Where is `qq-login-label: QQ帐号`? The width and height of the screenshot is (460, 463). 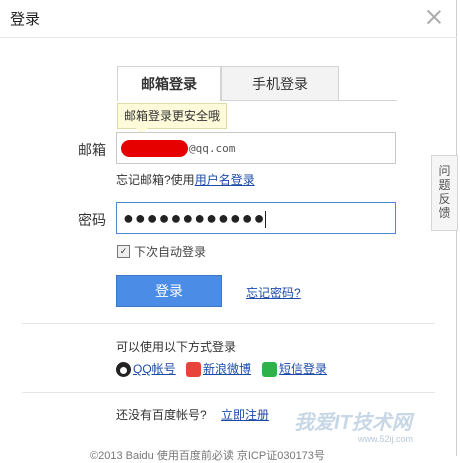
qq-login-label: QQ帐号 is located at coordinates (154, 369).